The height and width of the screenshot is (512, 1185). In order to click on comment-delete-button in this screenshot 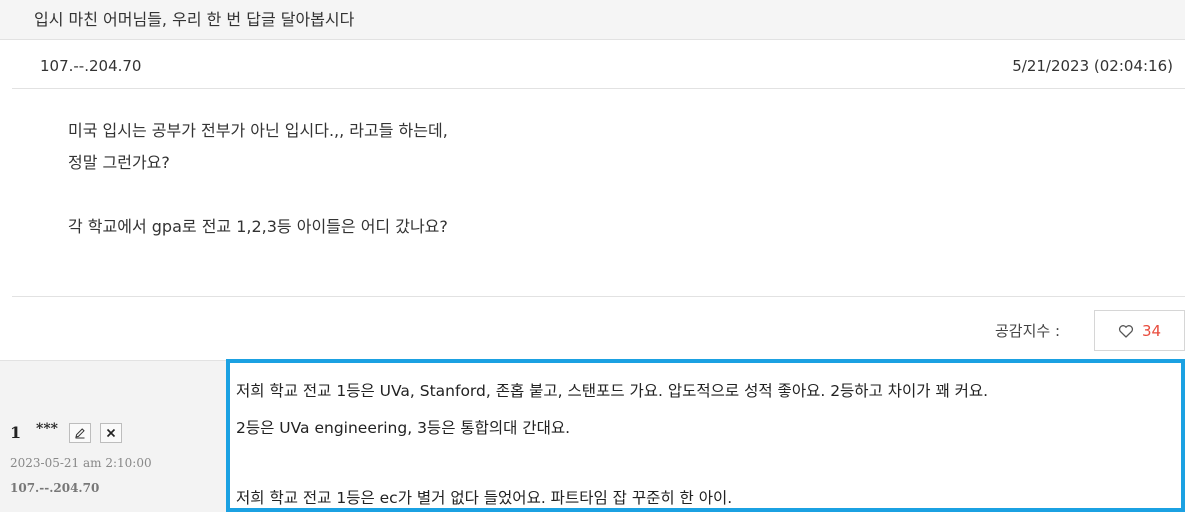, I will do `click(111, 433)`.